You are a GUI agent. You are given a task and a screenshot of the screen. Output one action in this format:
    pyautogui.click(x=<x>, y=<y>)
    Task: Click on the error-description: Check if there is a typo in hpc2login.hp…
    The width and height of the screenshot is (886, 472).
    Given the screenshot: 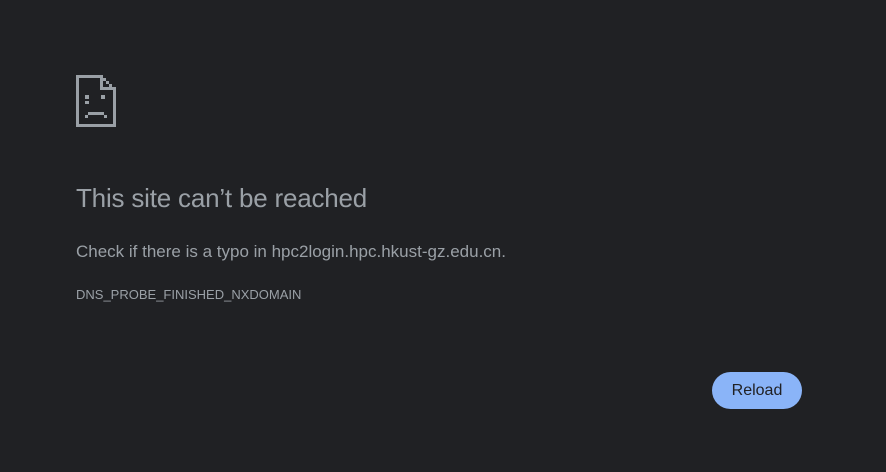 What is the action you would take?
    pyautogui.click(x=291, y=251)
    